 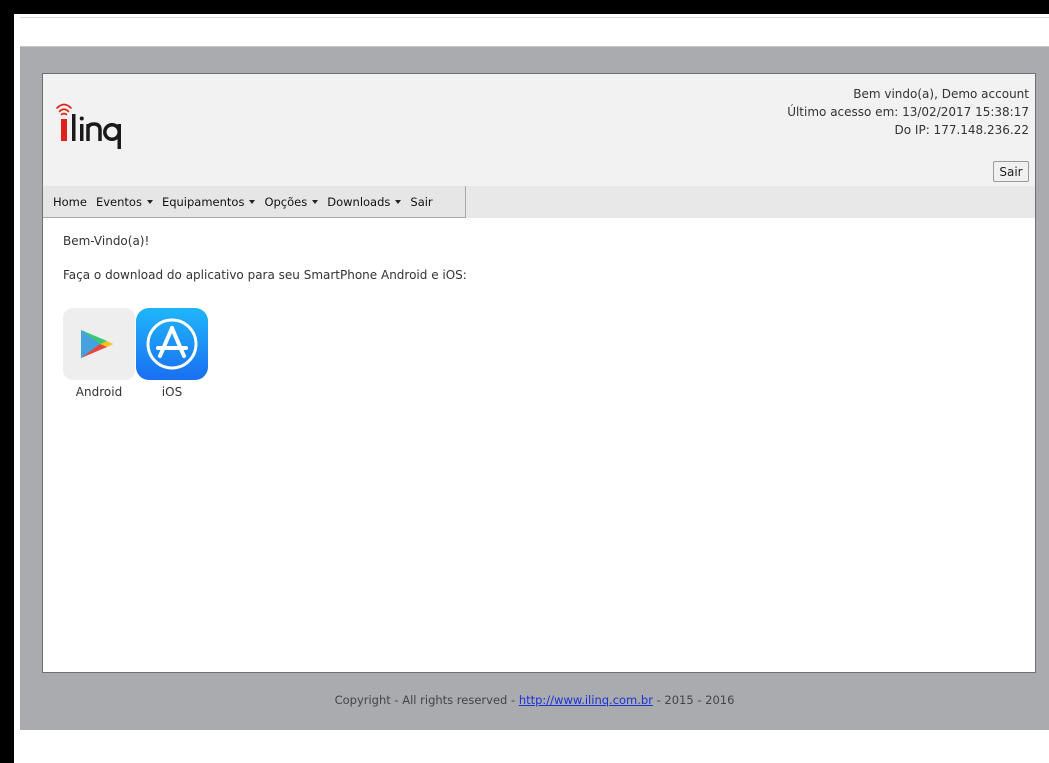 I want to click on nav-item-home: Home, so click(x=70, y=202).